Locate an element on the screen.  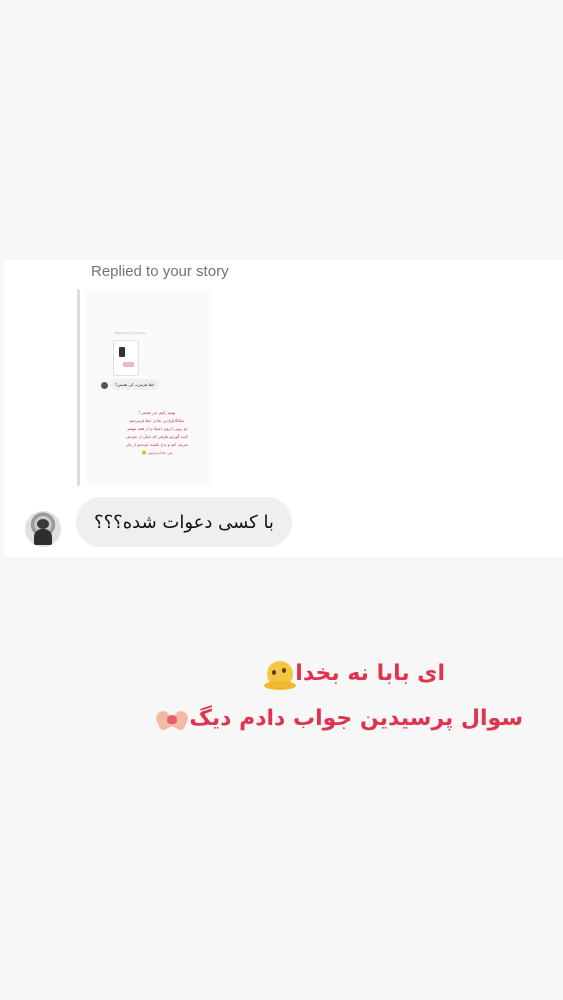
melting-face-icon is located at coordinates (280, 675).